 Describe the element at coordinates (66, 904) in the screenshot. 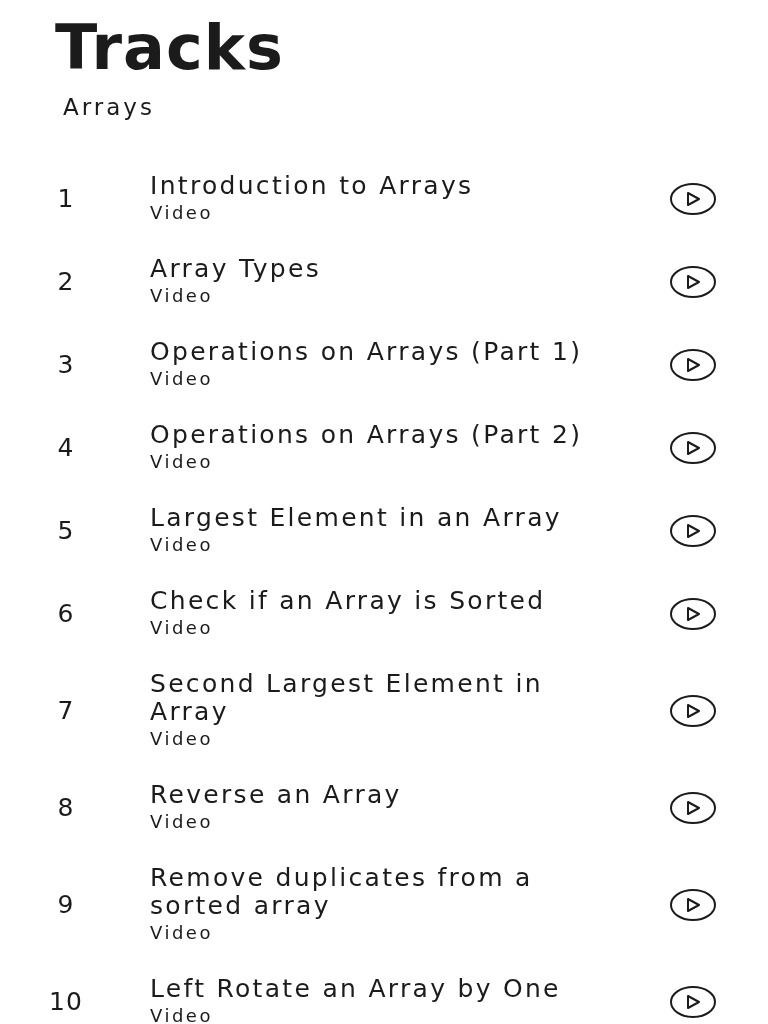

I see `lesson-number: 9` at that location.